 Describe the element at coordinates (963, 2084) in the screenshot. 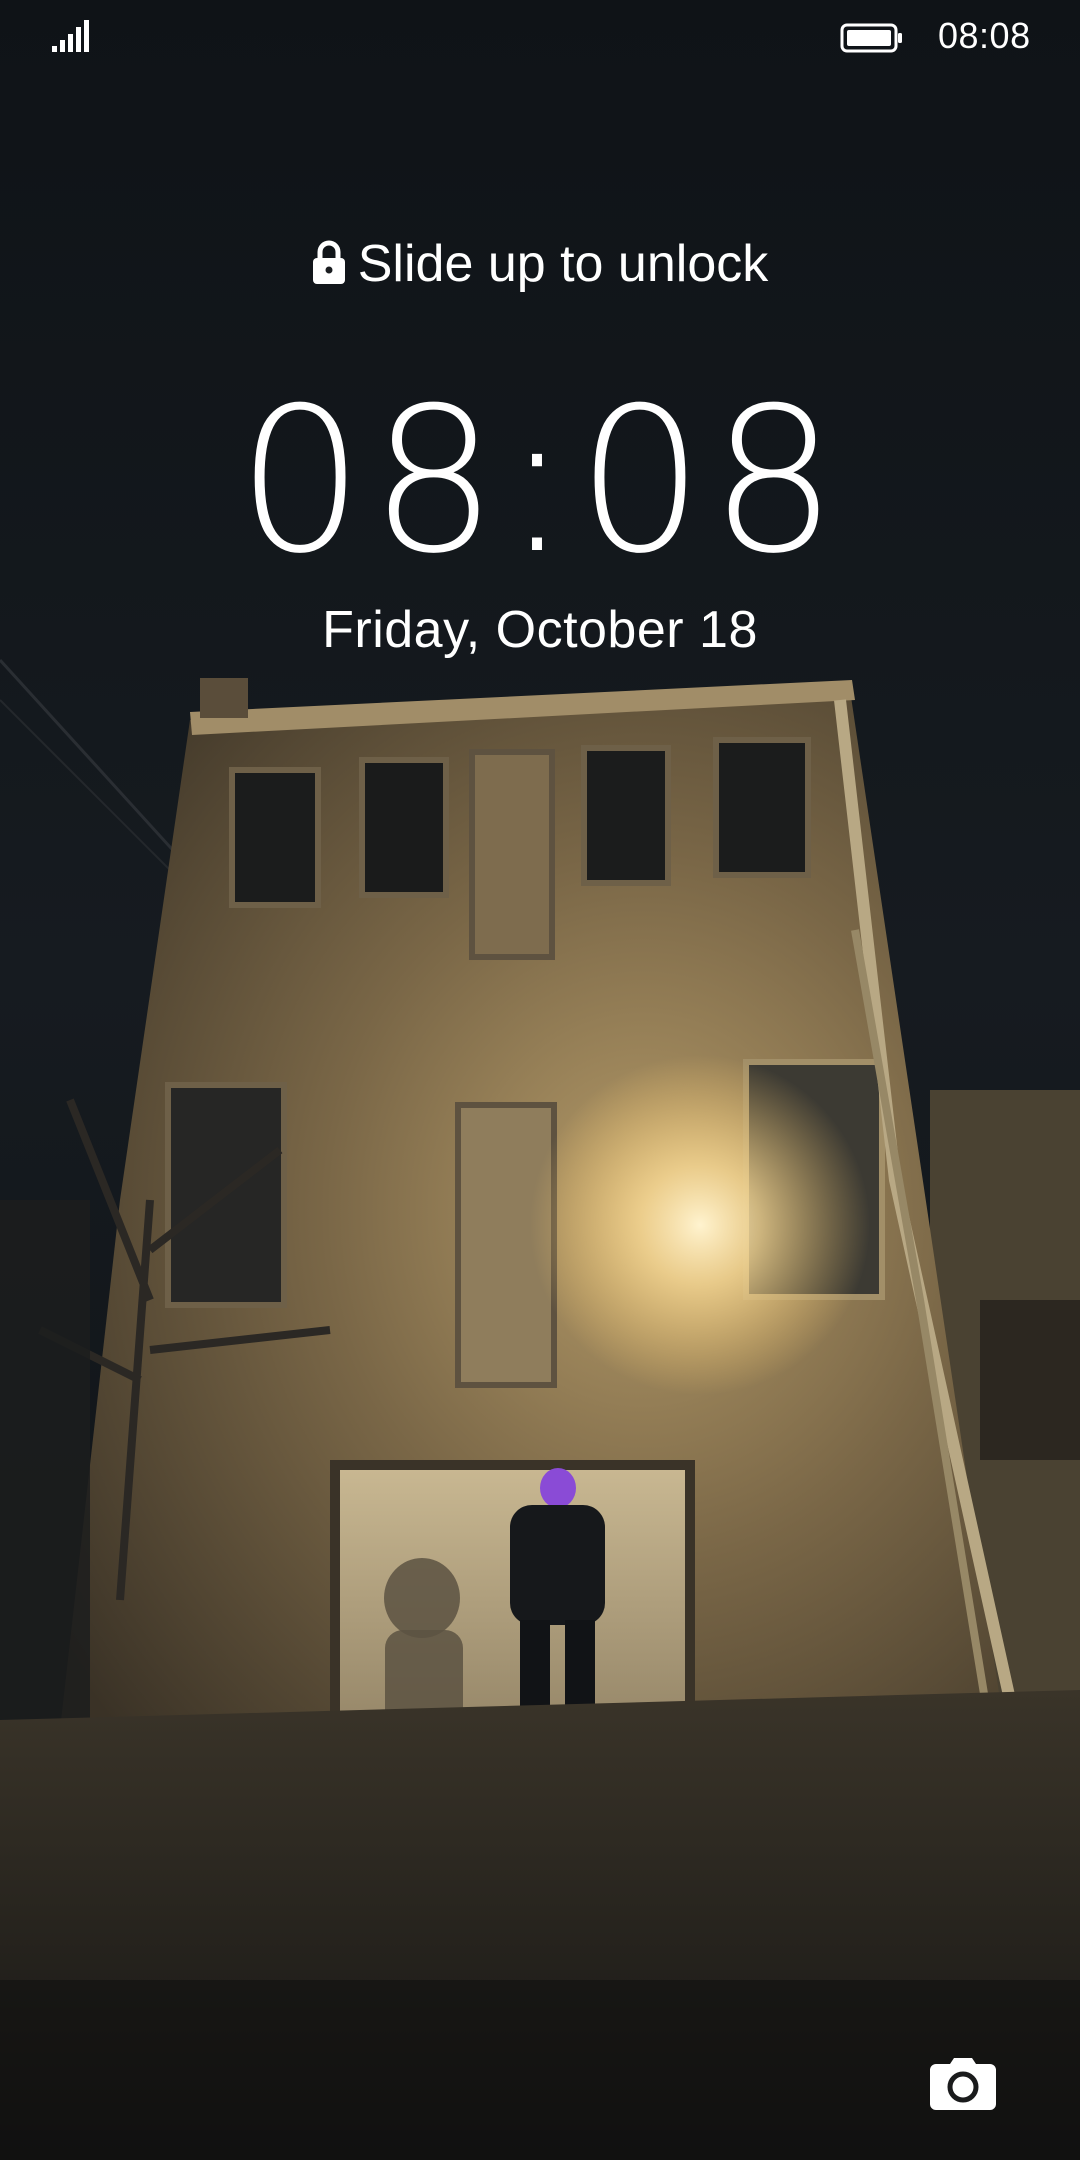

I see `camera-icon` at that location.